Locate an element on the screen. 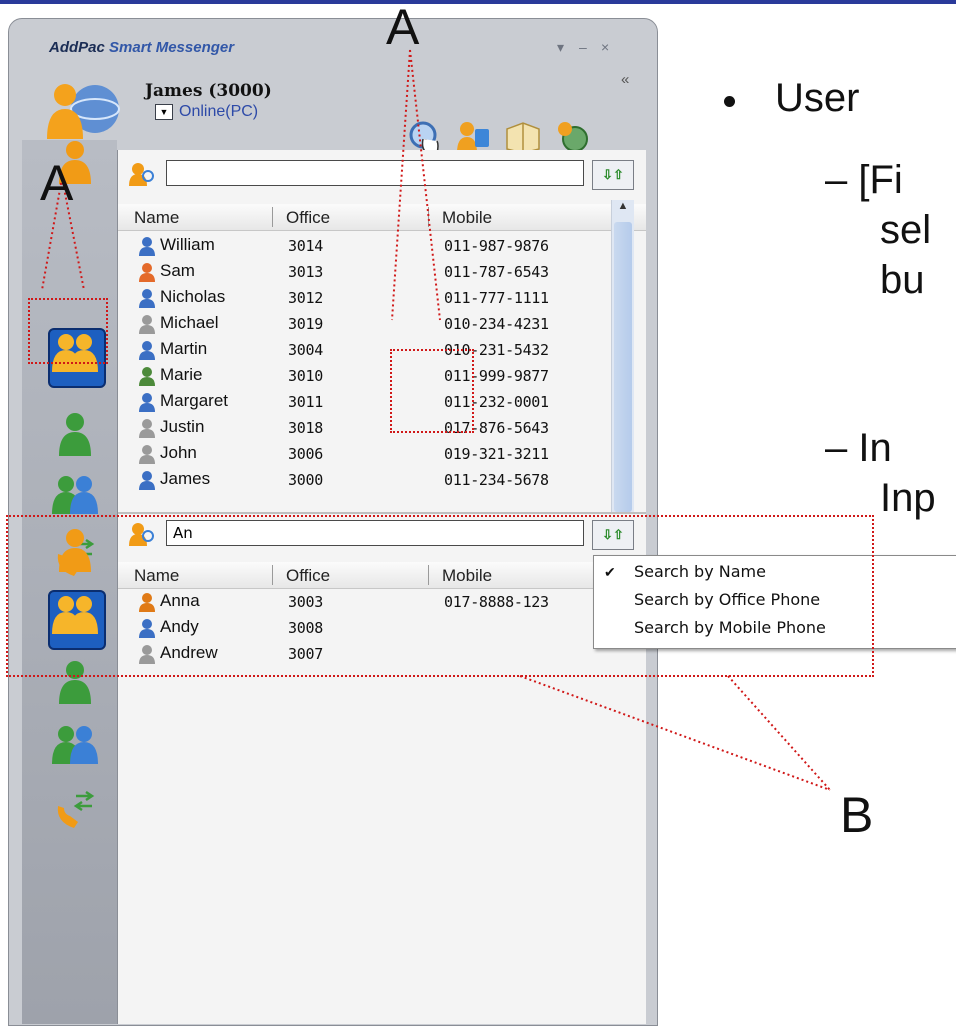 This screenshot has height=1026, width=956. annotation-label-b: B is located at coordinates (857, 815).